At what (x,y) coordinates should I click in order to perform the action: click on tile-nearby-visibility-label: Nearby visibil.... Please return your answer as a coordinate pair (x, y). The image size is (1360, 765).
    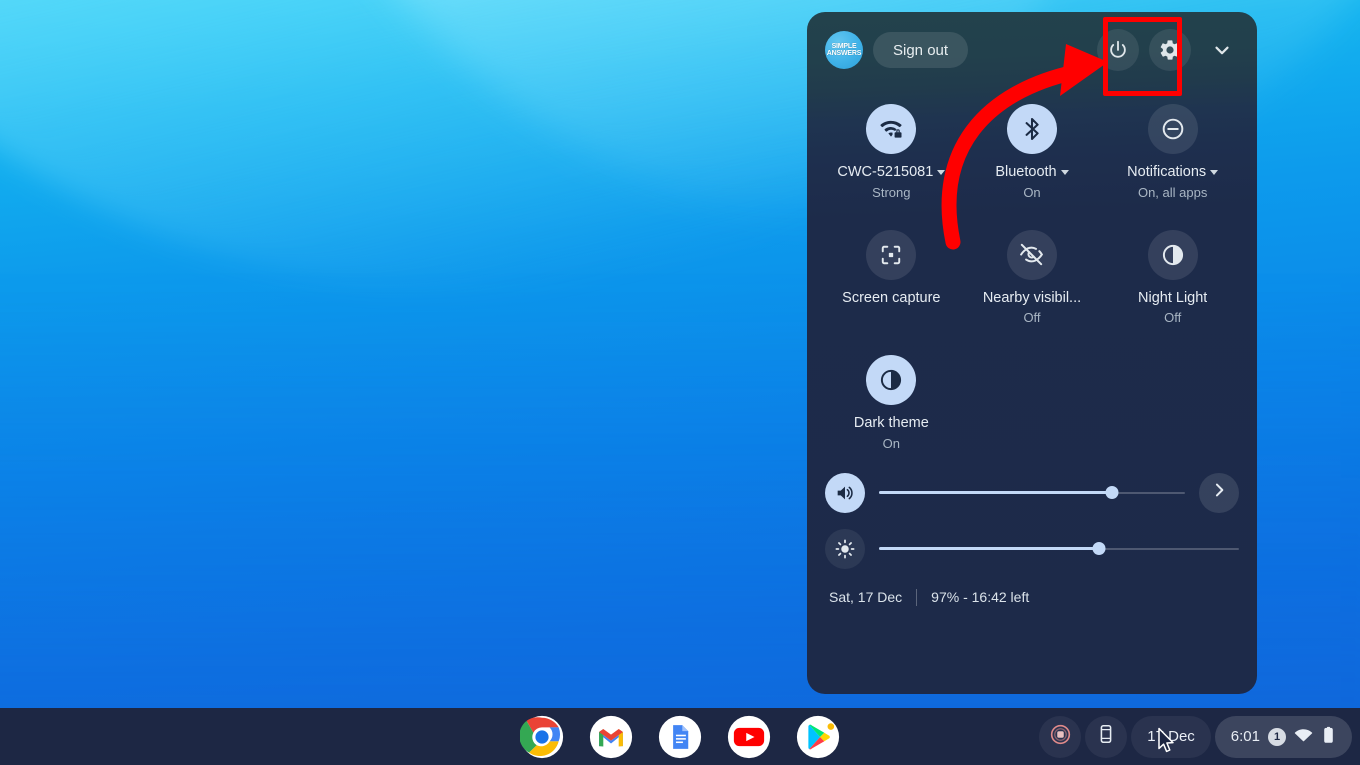
    Looking at the image, I should click on (1032, 297).